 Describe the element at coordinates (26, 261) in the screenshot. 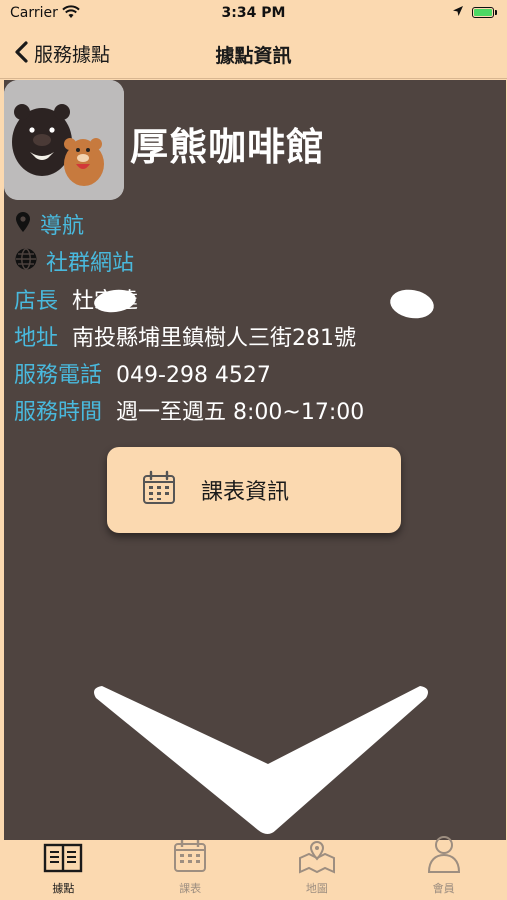

I see `globe-icon` at that location.